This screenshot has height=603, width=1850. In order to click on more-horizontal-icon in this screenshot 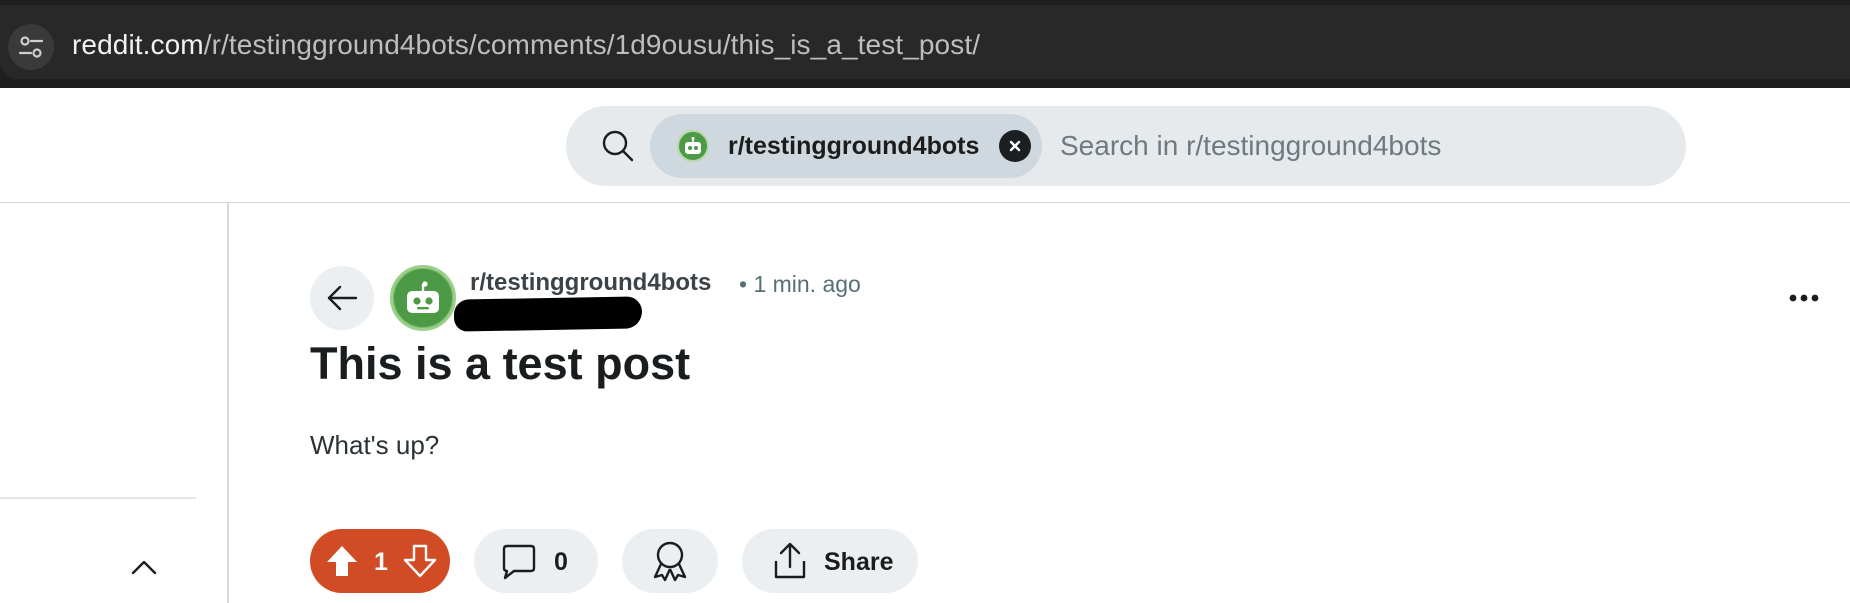, I will do `click(1804, 298)`.